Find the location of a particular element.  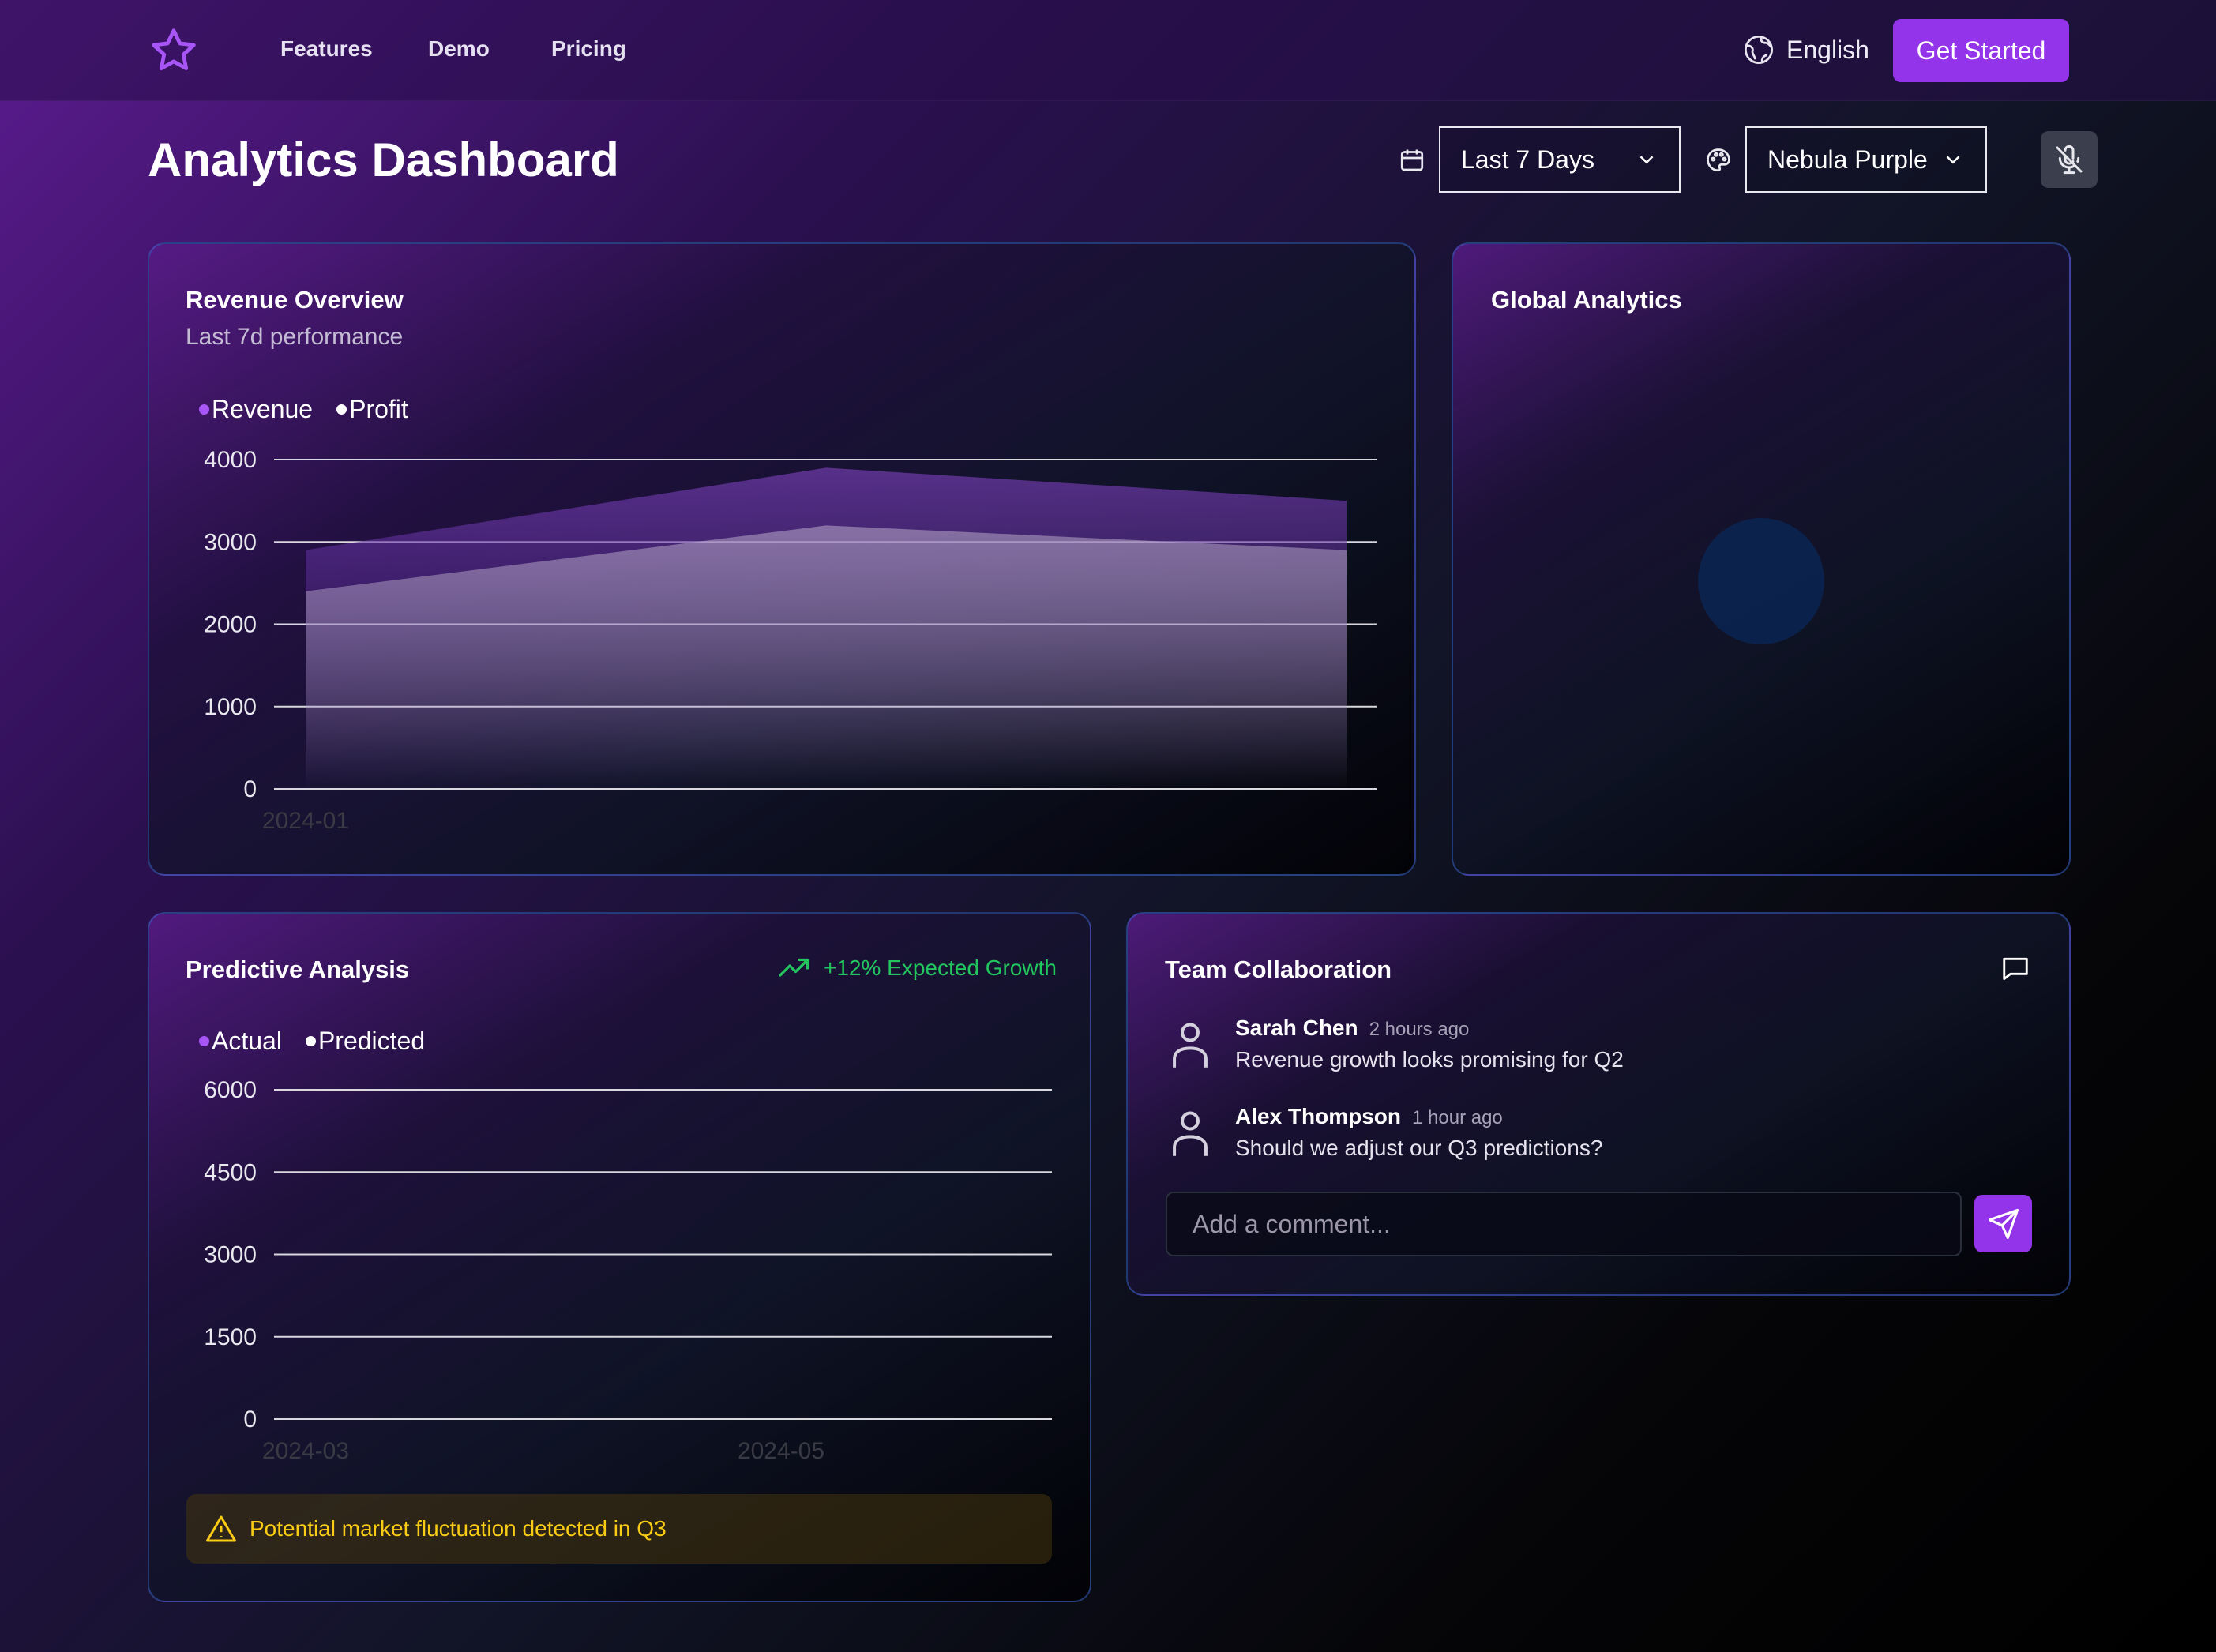

legend-item-predicted: Predicted is located at coordinates (365, 1041).